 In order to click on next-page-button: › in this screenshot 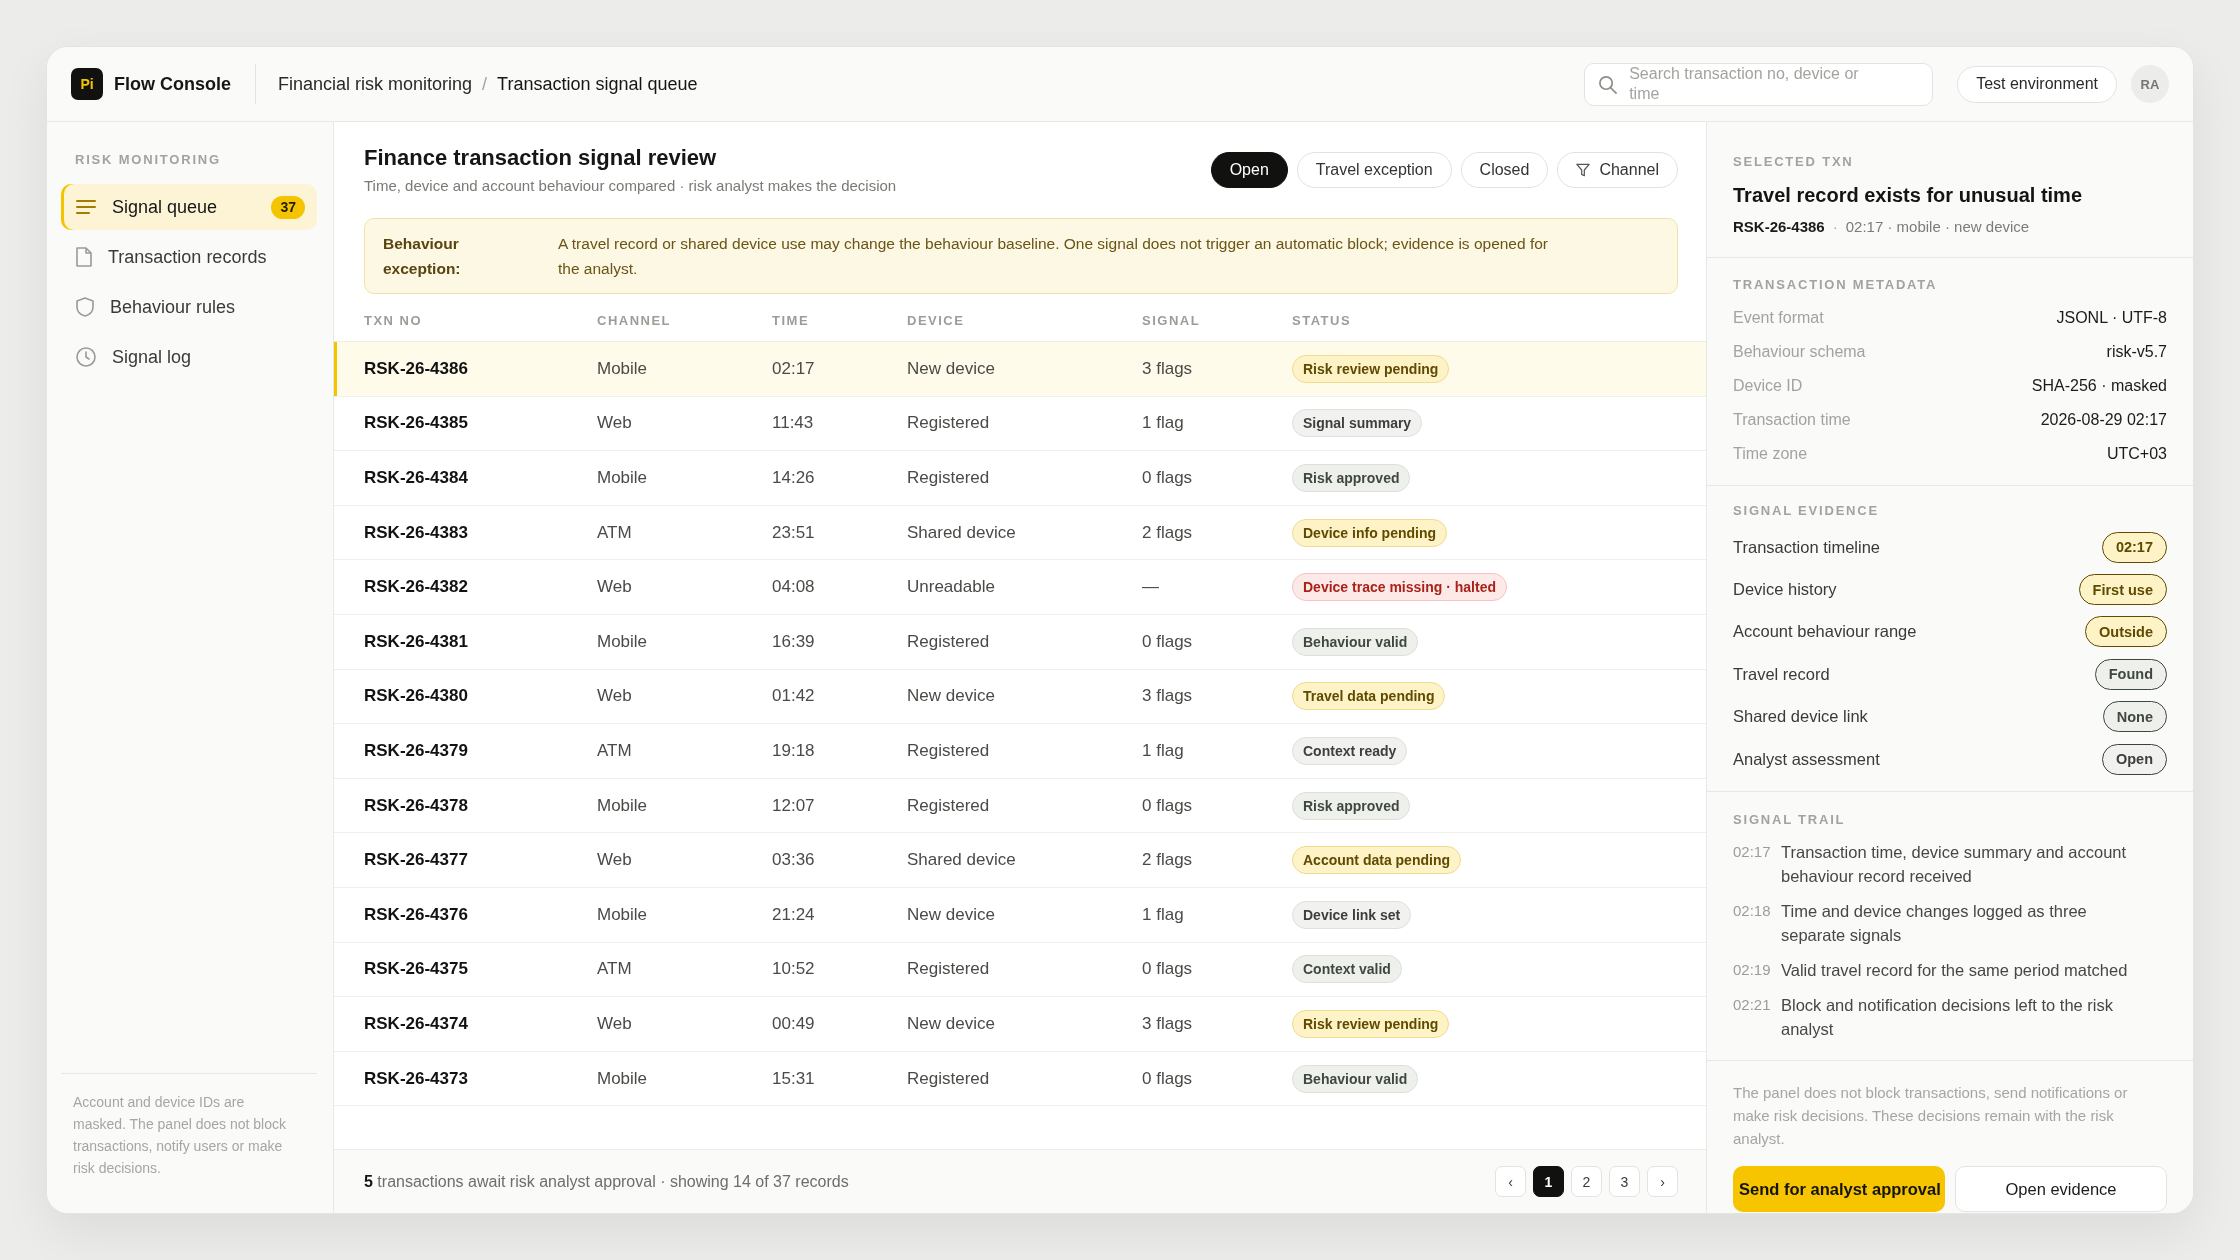, I will do `click(1662, 1181)`.